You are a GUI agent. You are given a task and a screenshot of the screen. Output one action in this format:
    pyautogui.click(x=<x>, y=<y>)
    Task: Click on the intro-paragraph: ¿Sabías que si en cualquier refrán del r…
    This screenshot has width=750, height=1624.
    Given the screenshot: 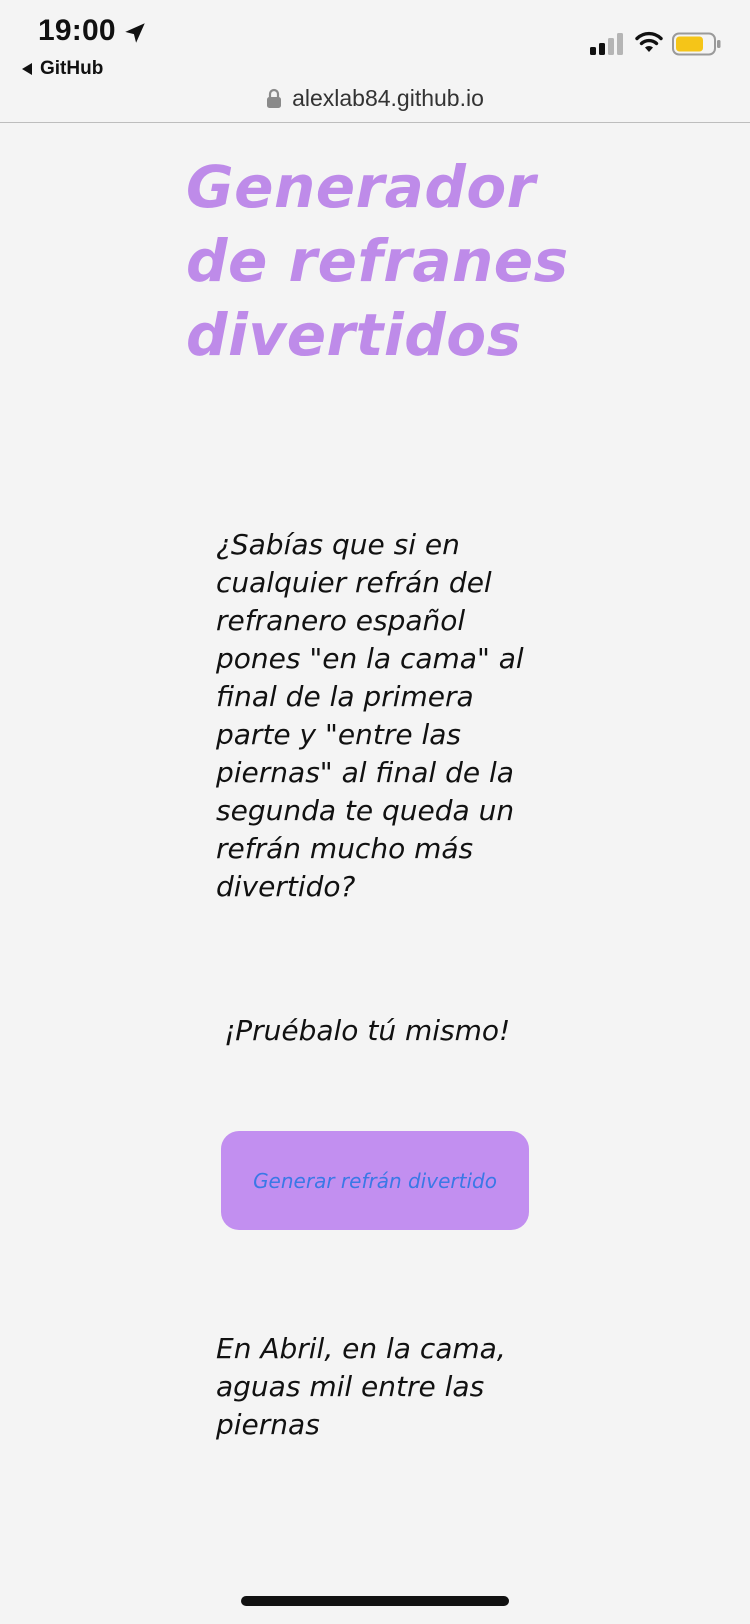 What is the action you would take?
    pyautogui.click(x=370, y=715)
    